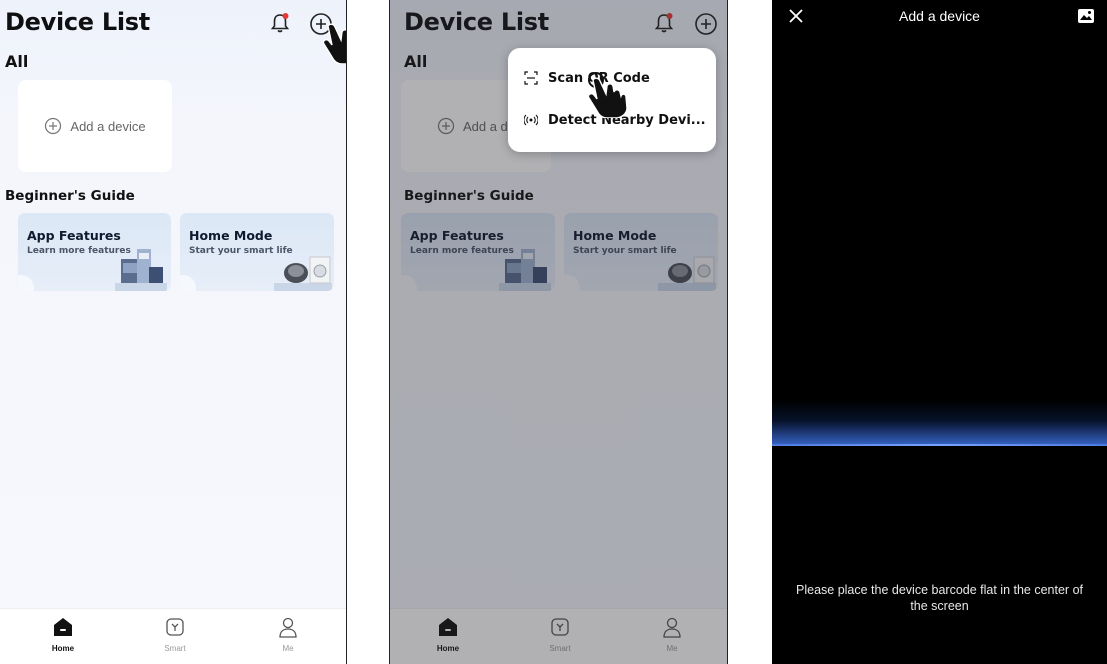 This screenshot has width=1107, height=664. I want to click on tab-smart: Smart, so click(175, 634).